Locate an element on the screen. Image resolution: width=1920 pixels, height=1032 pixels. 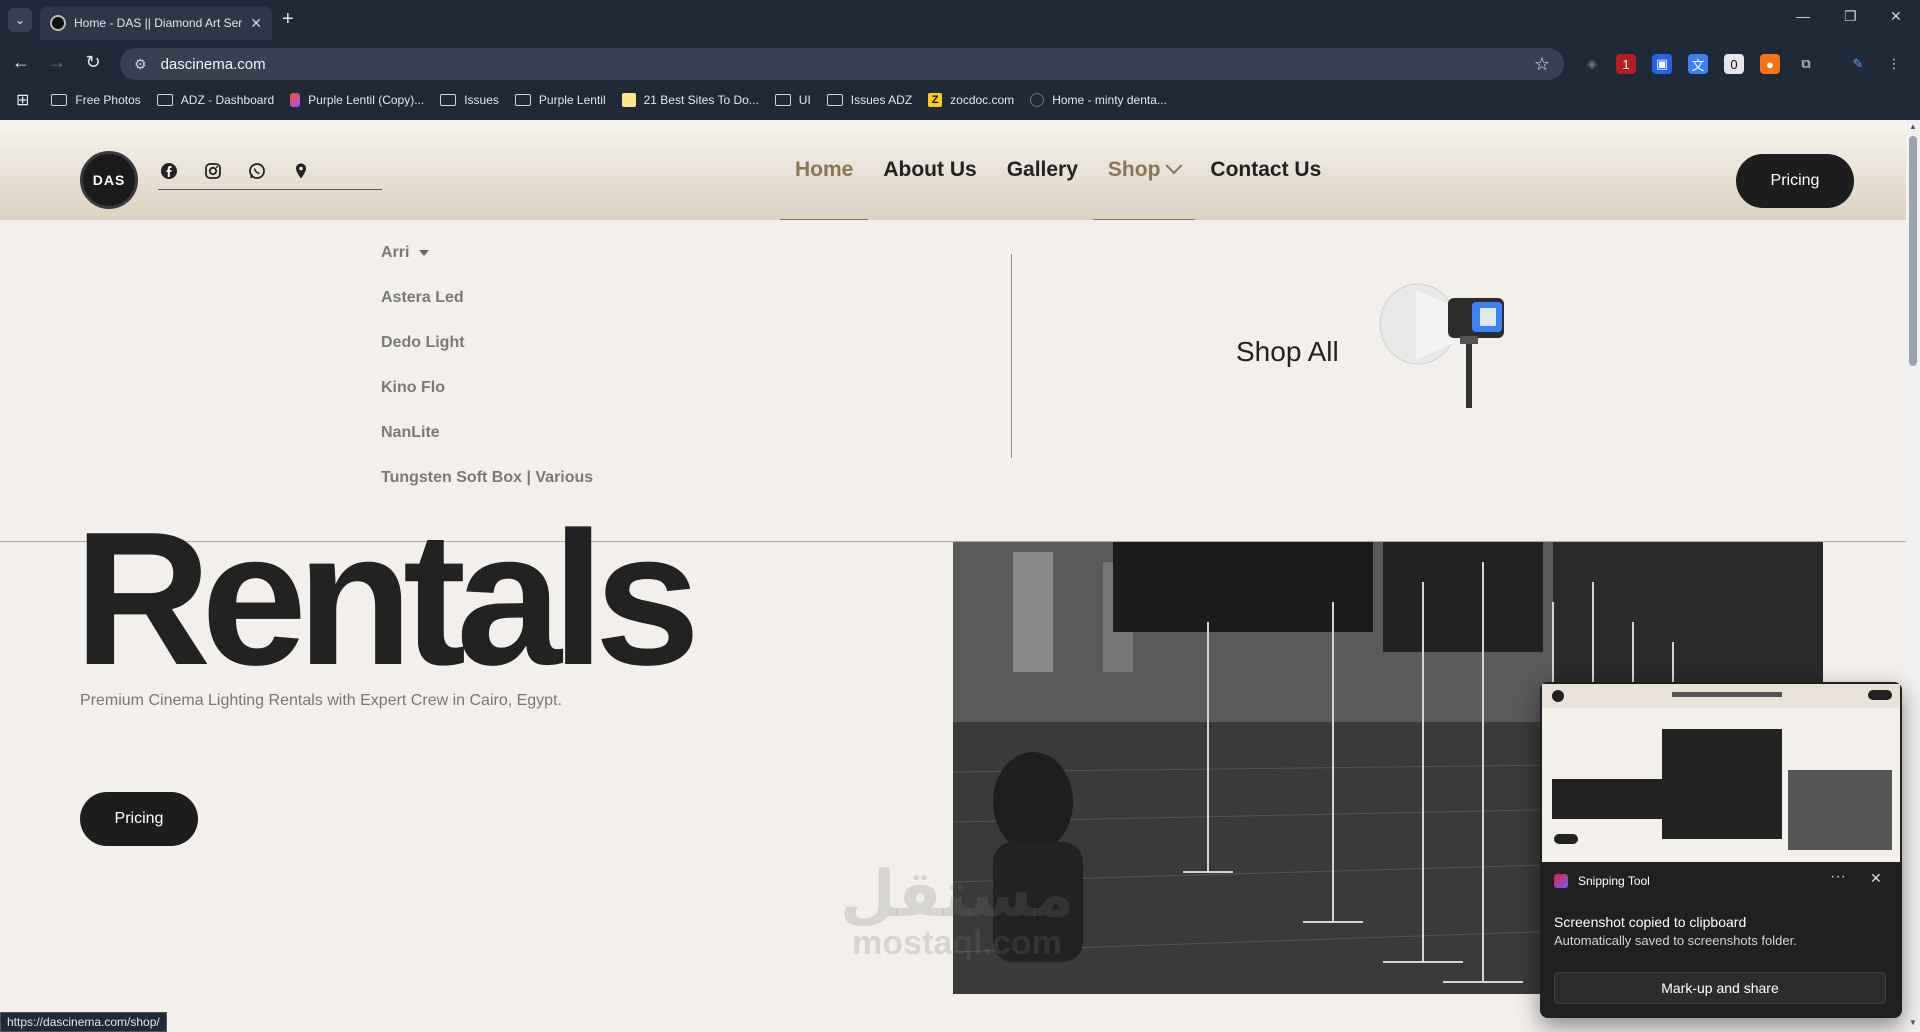
scrollbar-thumb is located at coordinates (1913, 251).